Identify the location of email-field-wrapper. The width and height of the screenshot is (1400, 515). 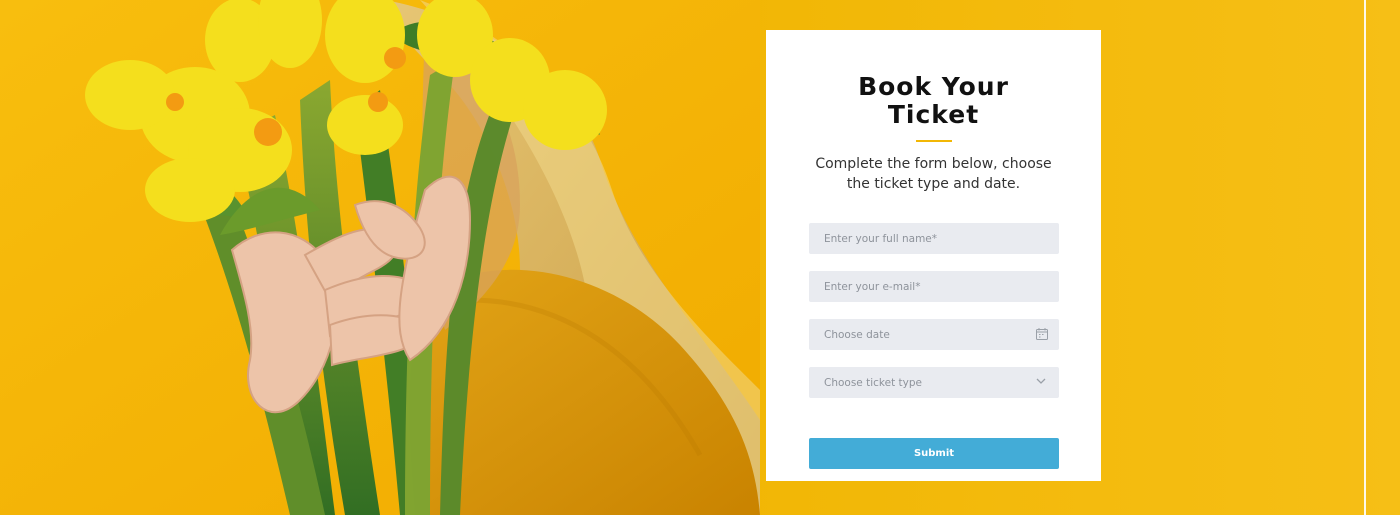
(934, 286).